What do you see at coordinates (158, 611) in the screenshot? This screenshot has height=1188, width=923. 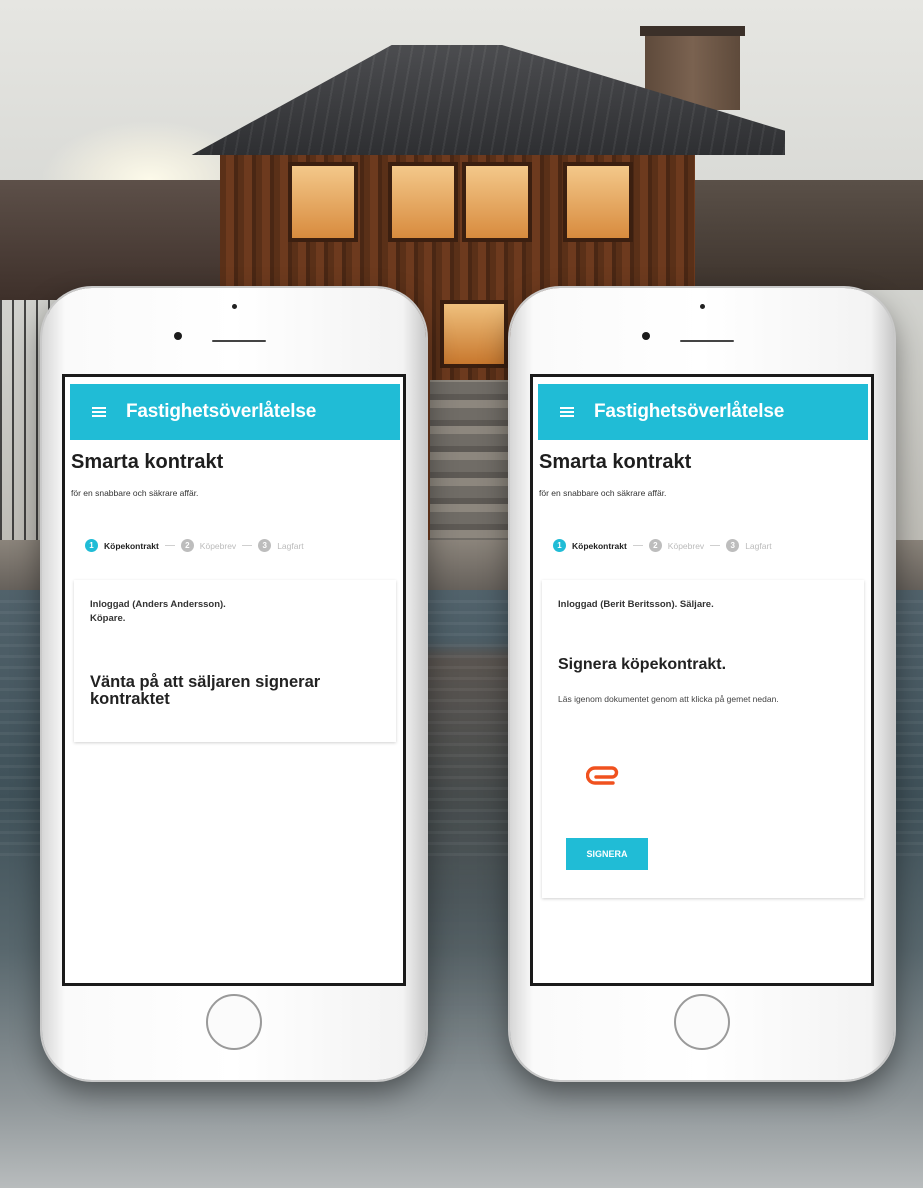 I see `logged-in-status: Inloggad (Anders Andersson). Köpare.` at bounding box center [158, 611].